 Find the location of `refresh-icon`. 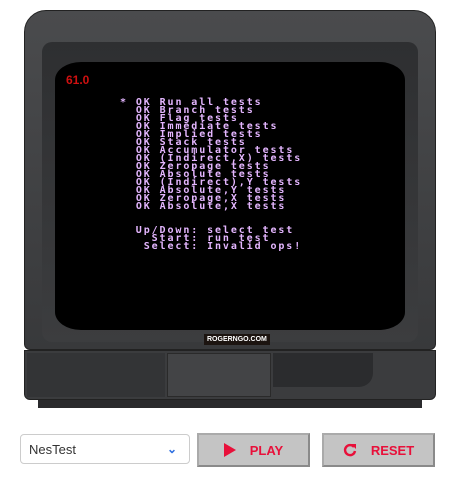

refresh-icon is located at coordinates (350, 450).